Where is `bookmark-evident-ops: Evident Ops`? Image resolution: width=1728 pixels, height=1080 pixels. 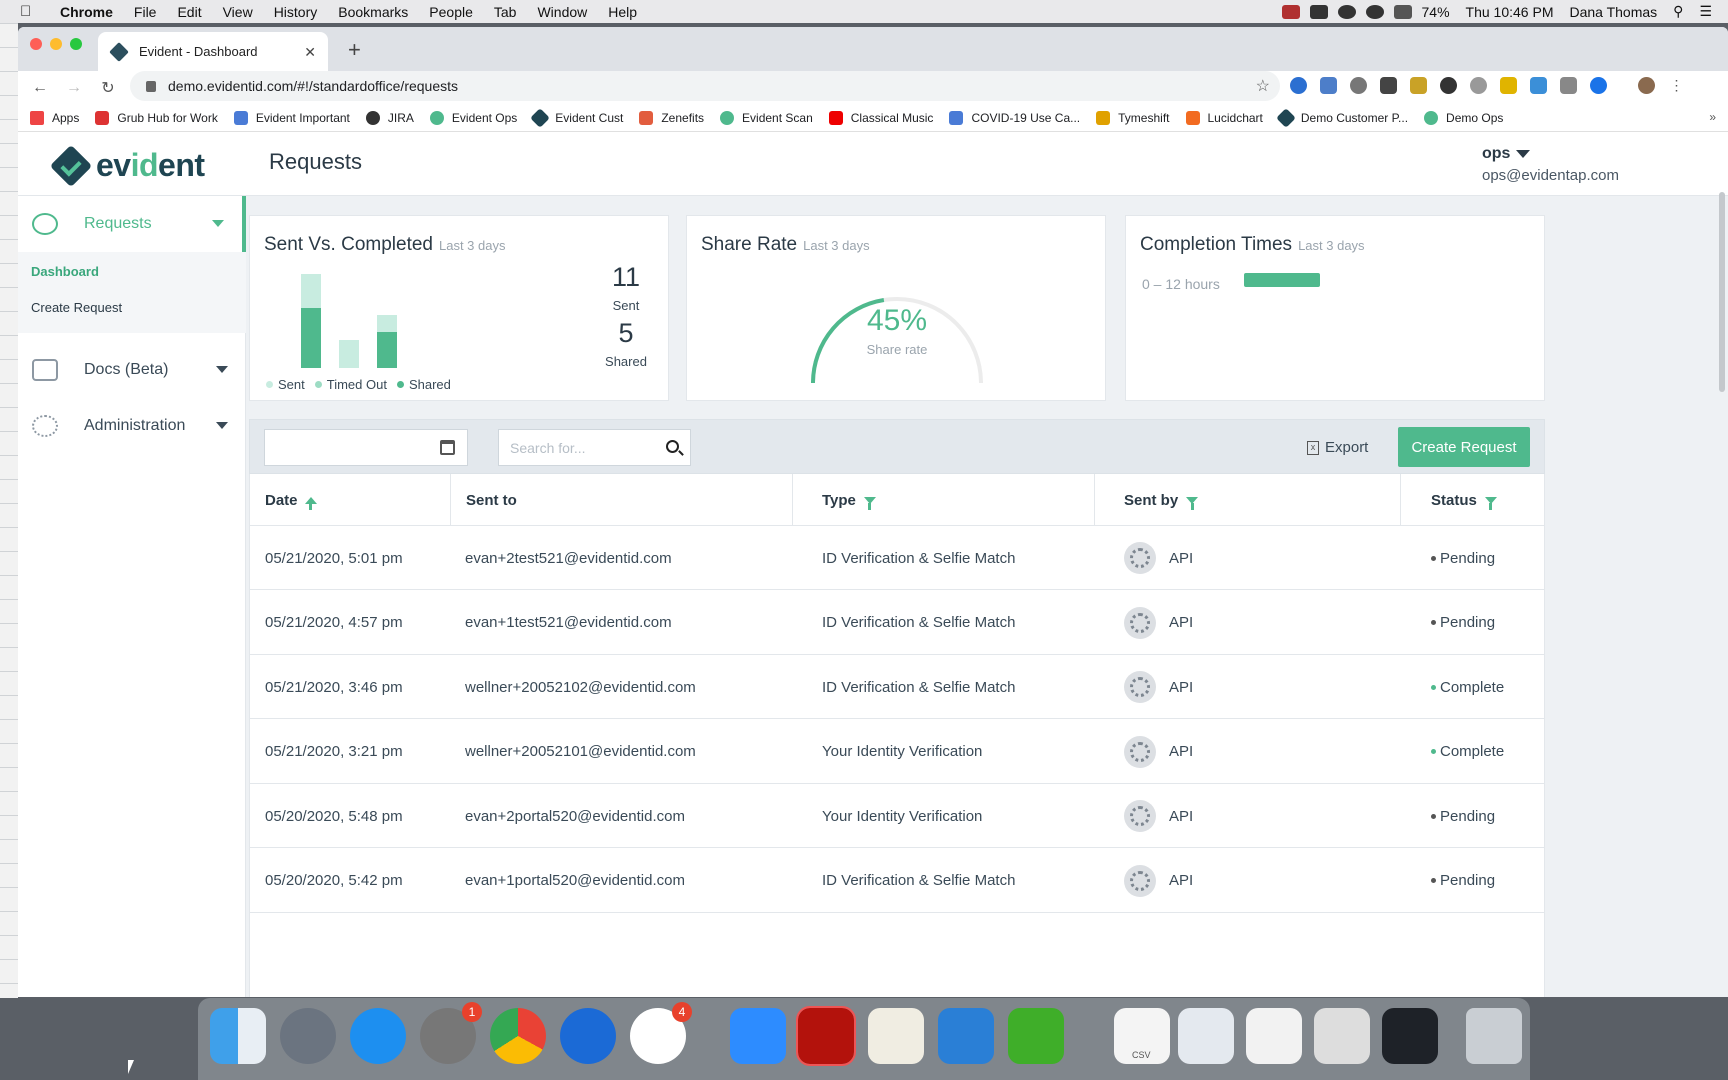 bookmark-evident-ops: Evident Ops is located at coordinates (473, 117).